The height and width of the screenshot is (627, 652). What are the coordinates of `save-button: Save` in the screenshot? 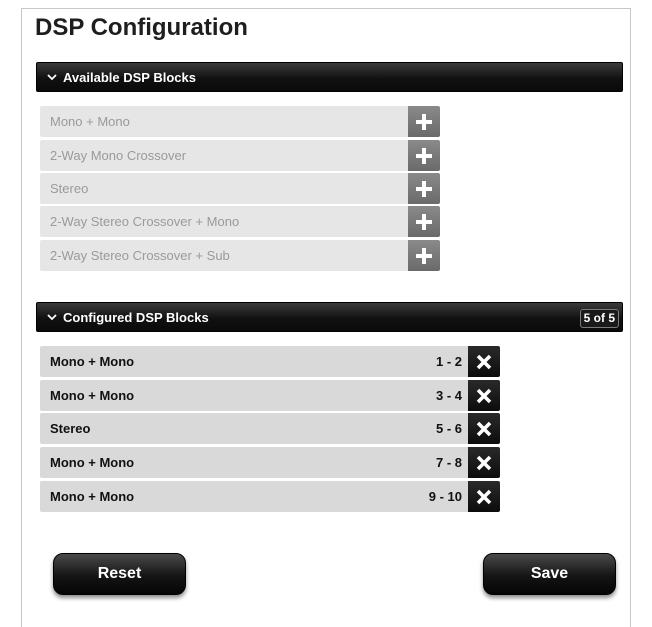 It's located at (549, 574).